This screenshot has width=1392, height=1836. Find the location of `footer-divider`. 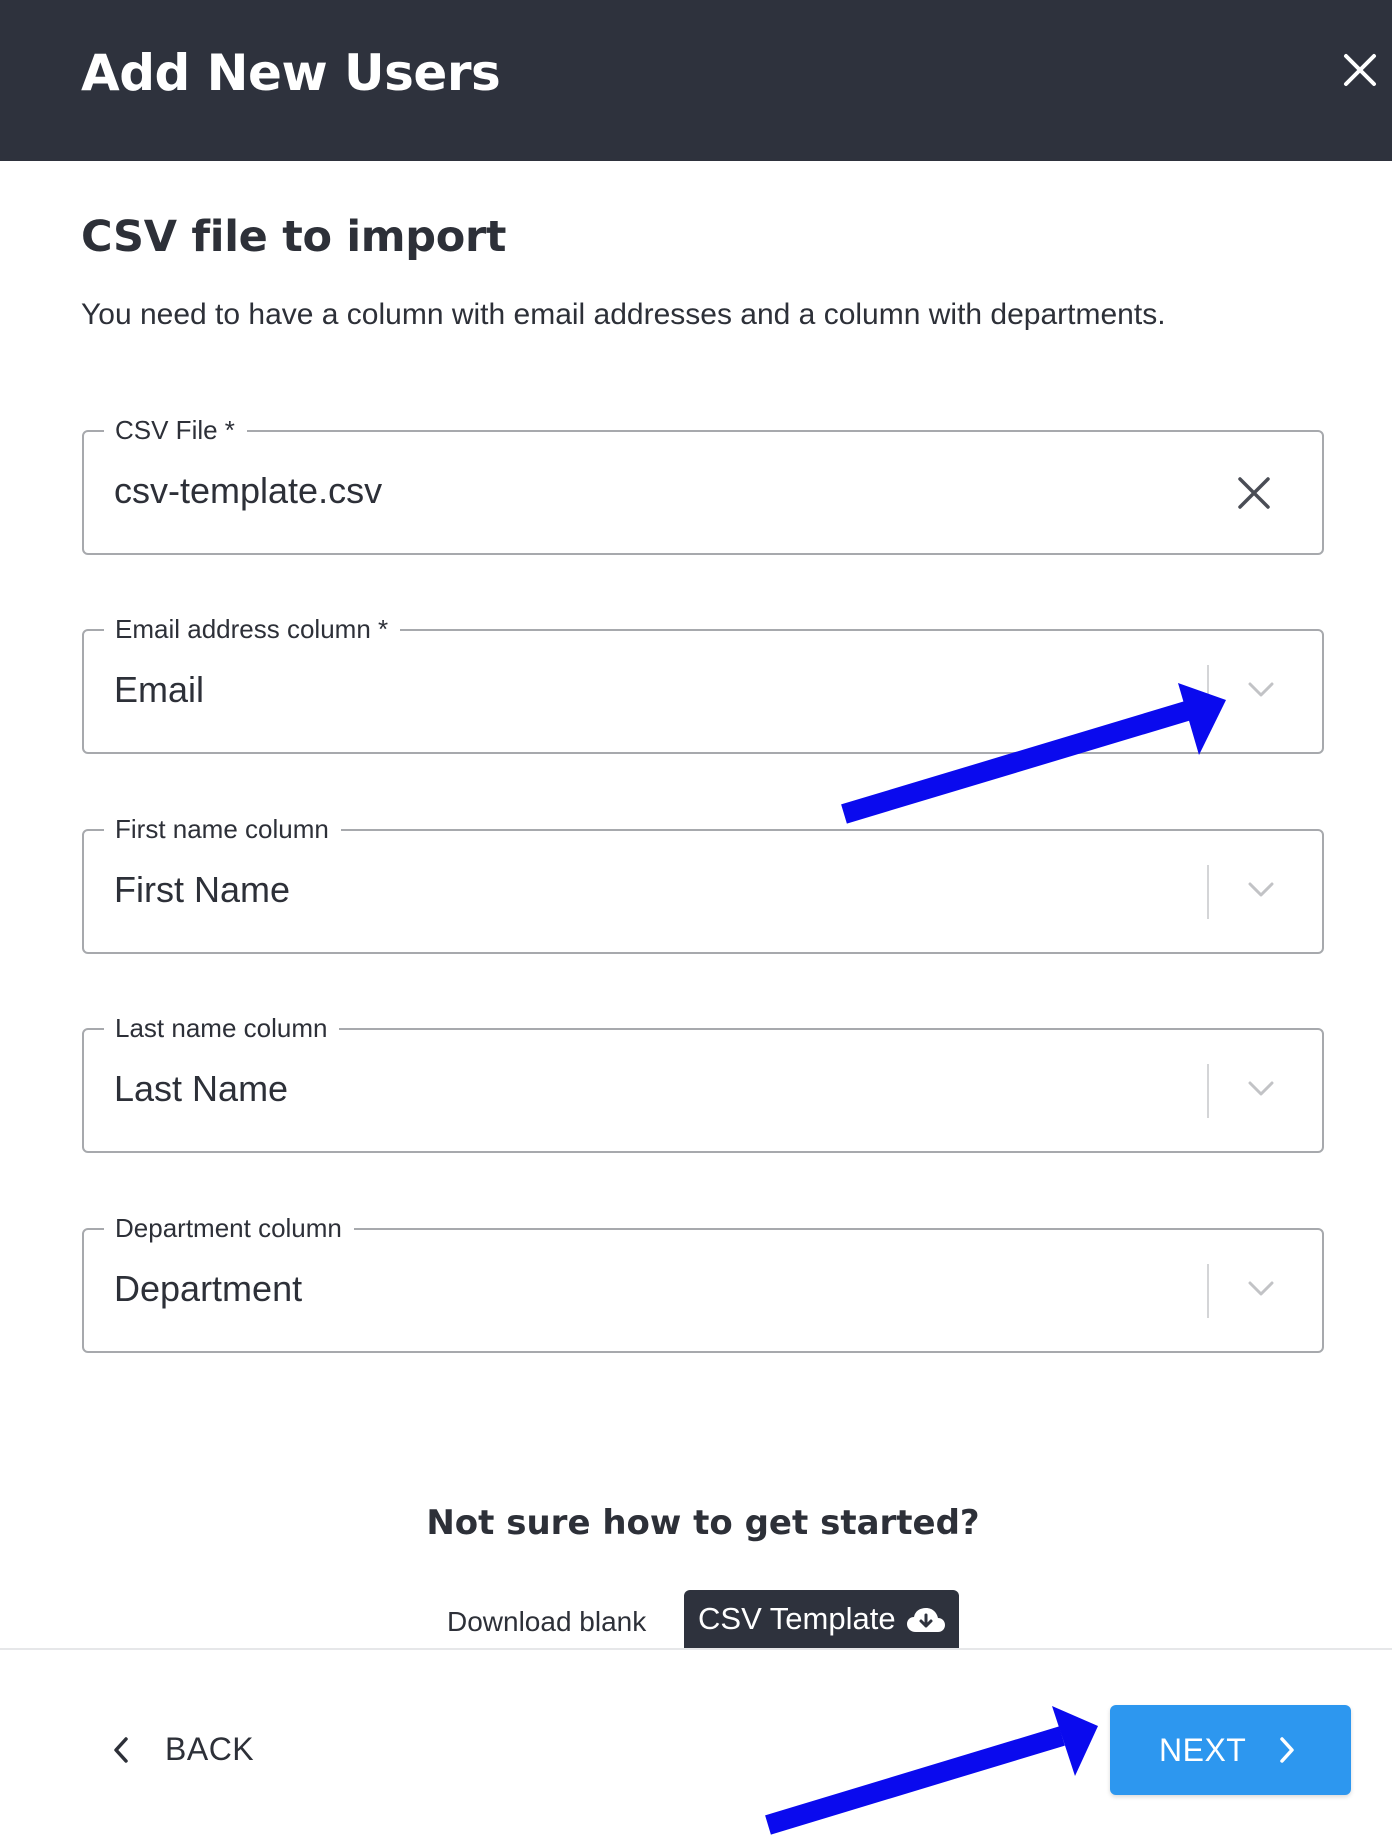

footer-divider is located at coordinates (696, 1649).